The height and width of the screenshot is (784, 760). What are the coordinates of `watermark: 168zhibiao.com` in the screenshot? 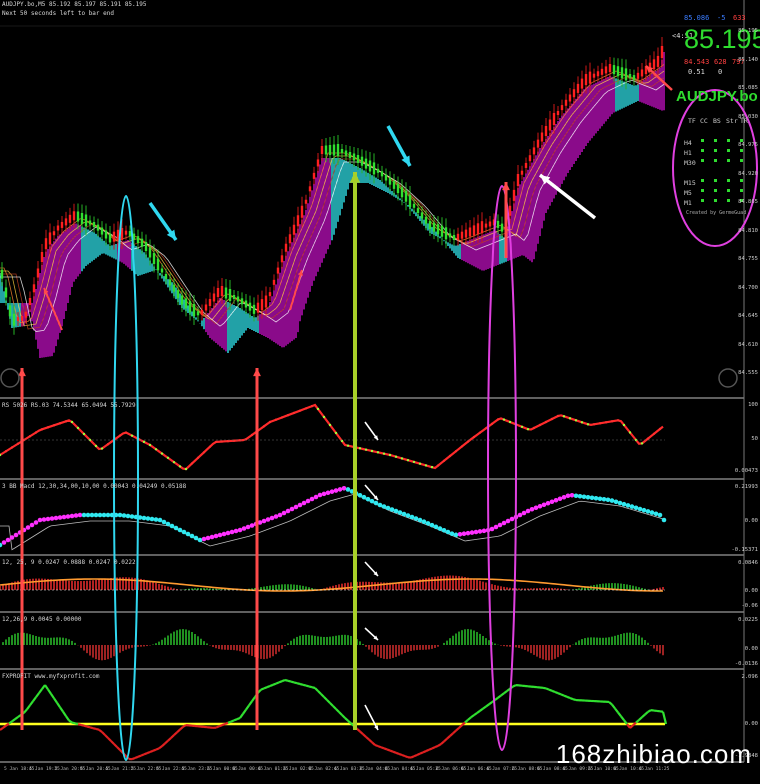 It's located at (654, 754).